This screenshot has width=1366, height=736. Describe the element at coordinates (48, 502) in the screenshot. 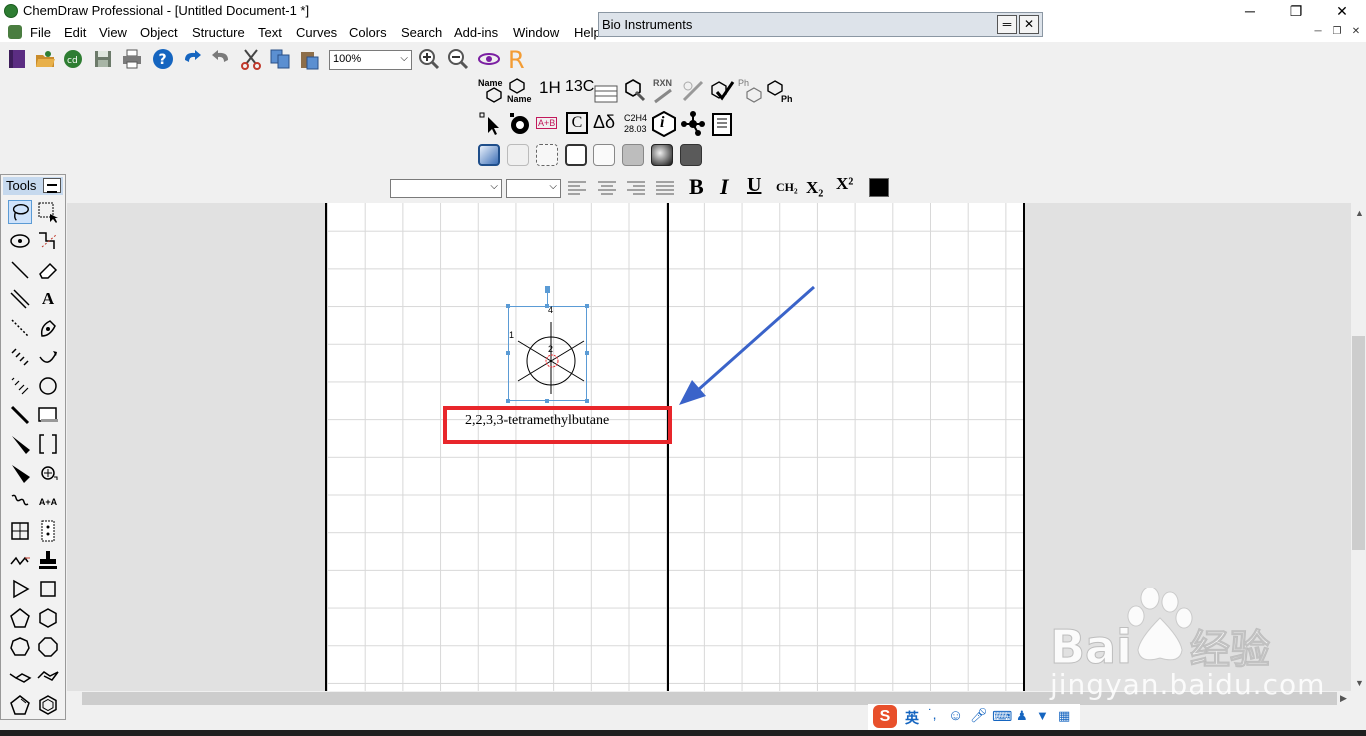

I see `acyclic-chain-tool-icon: A+A` at that location.